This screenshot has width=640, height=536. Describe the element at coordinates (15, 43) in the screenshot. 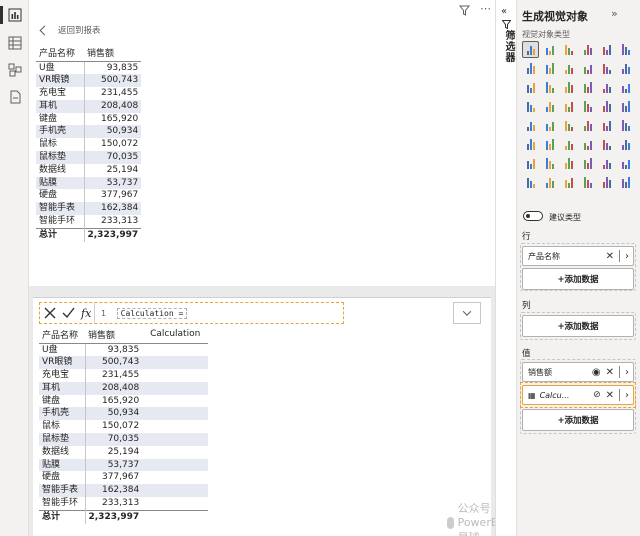

I see `table-view-icon` at that location.